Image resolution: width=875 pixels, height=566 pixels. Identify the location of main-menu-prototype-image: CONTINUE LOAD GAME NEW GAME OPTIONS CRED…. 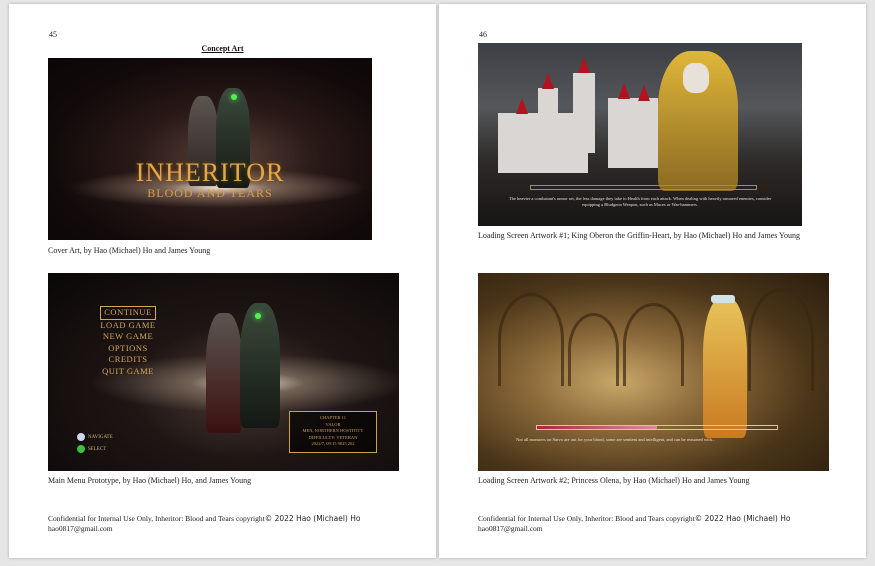
(223, 372).